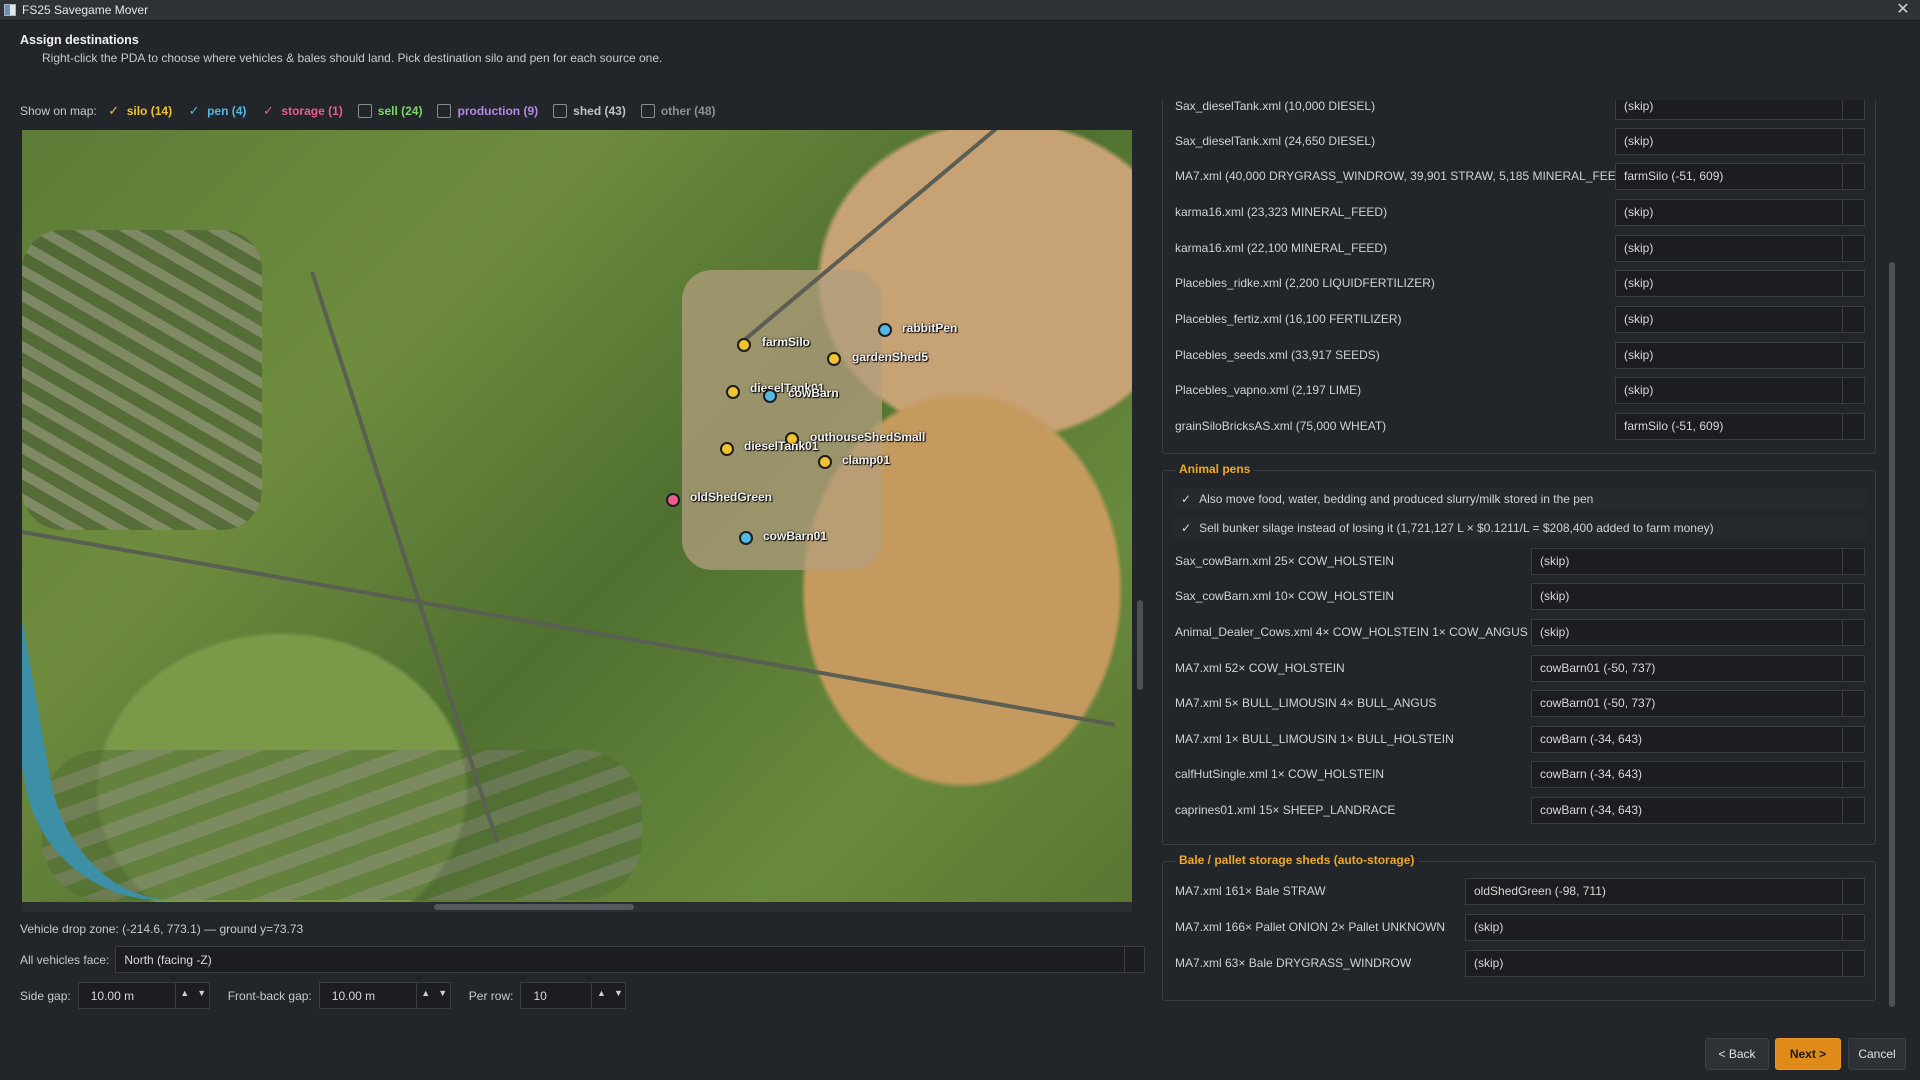 Image resolution: width=1920 pixels, height=1080 pixels. What do you see at coordinates (647, 111) in the screenshot?
I see `checkbox-icon` at bounding box center [647, 111].